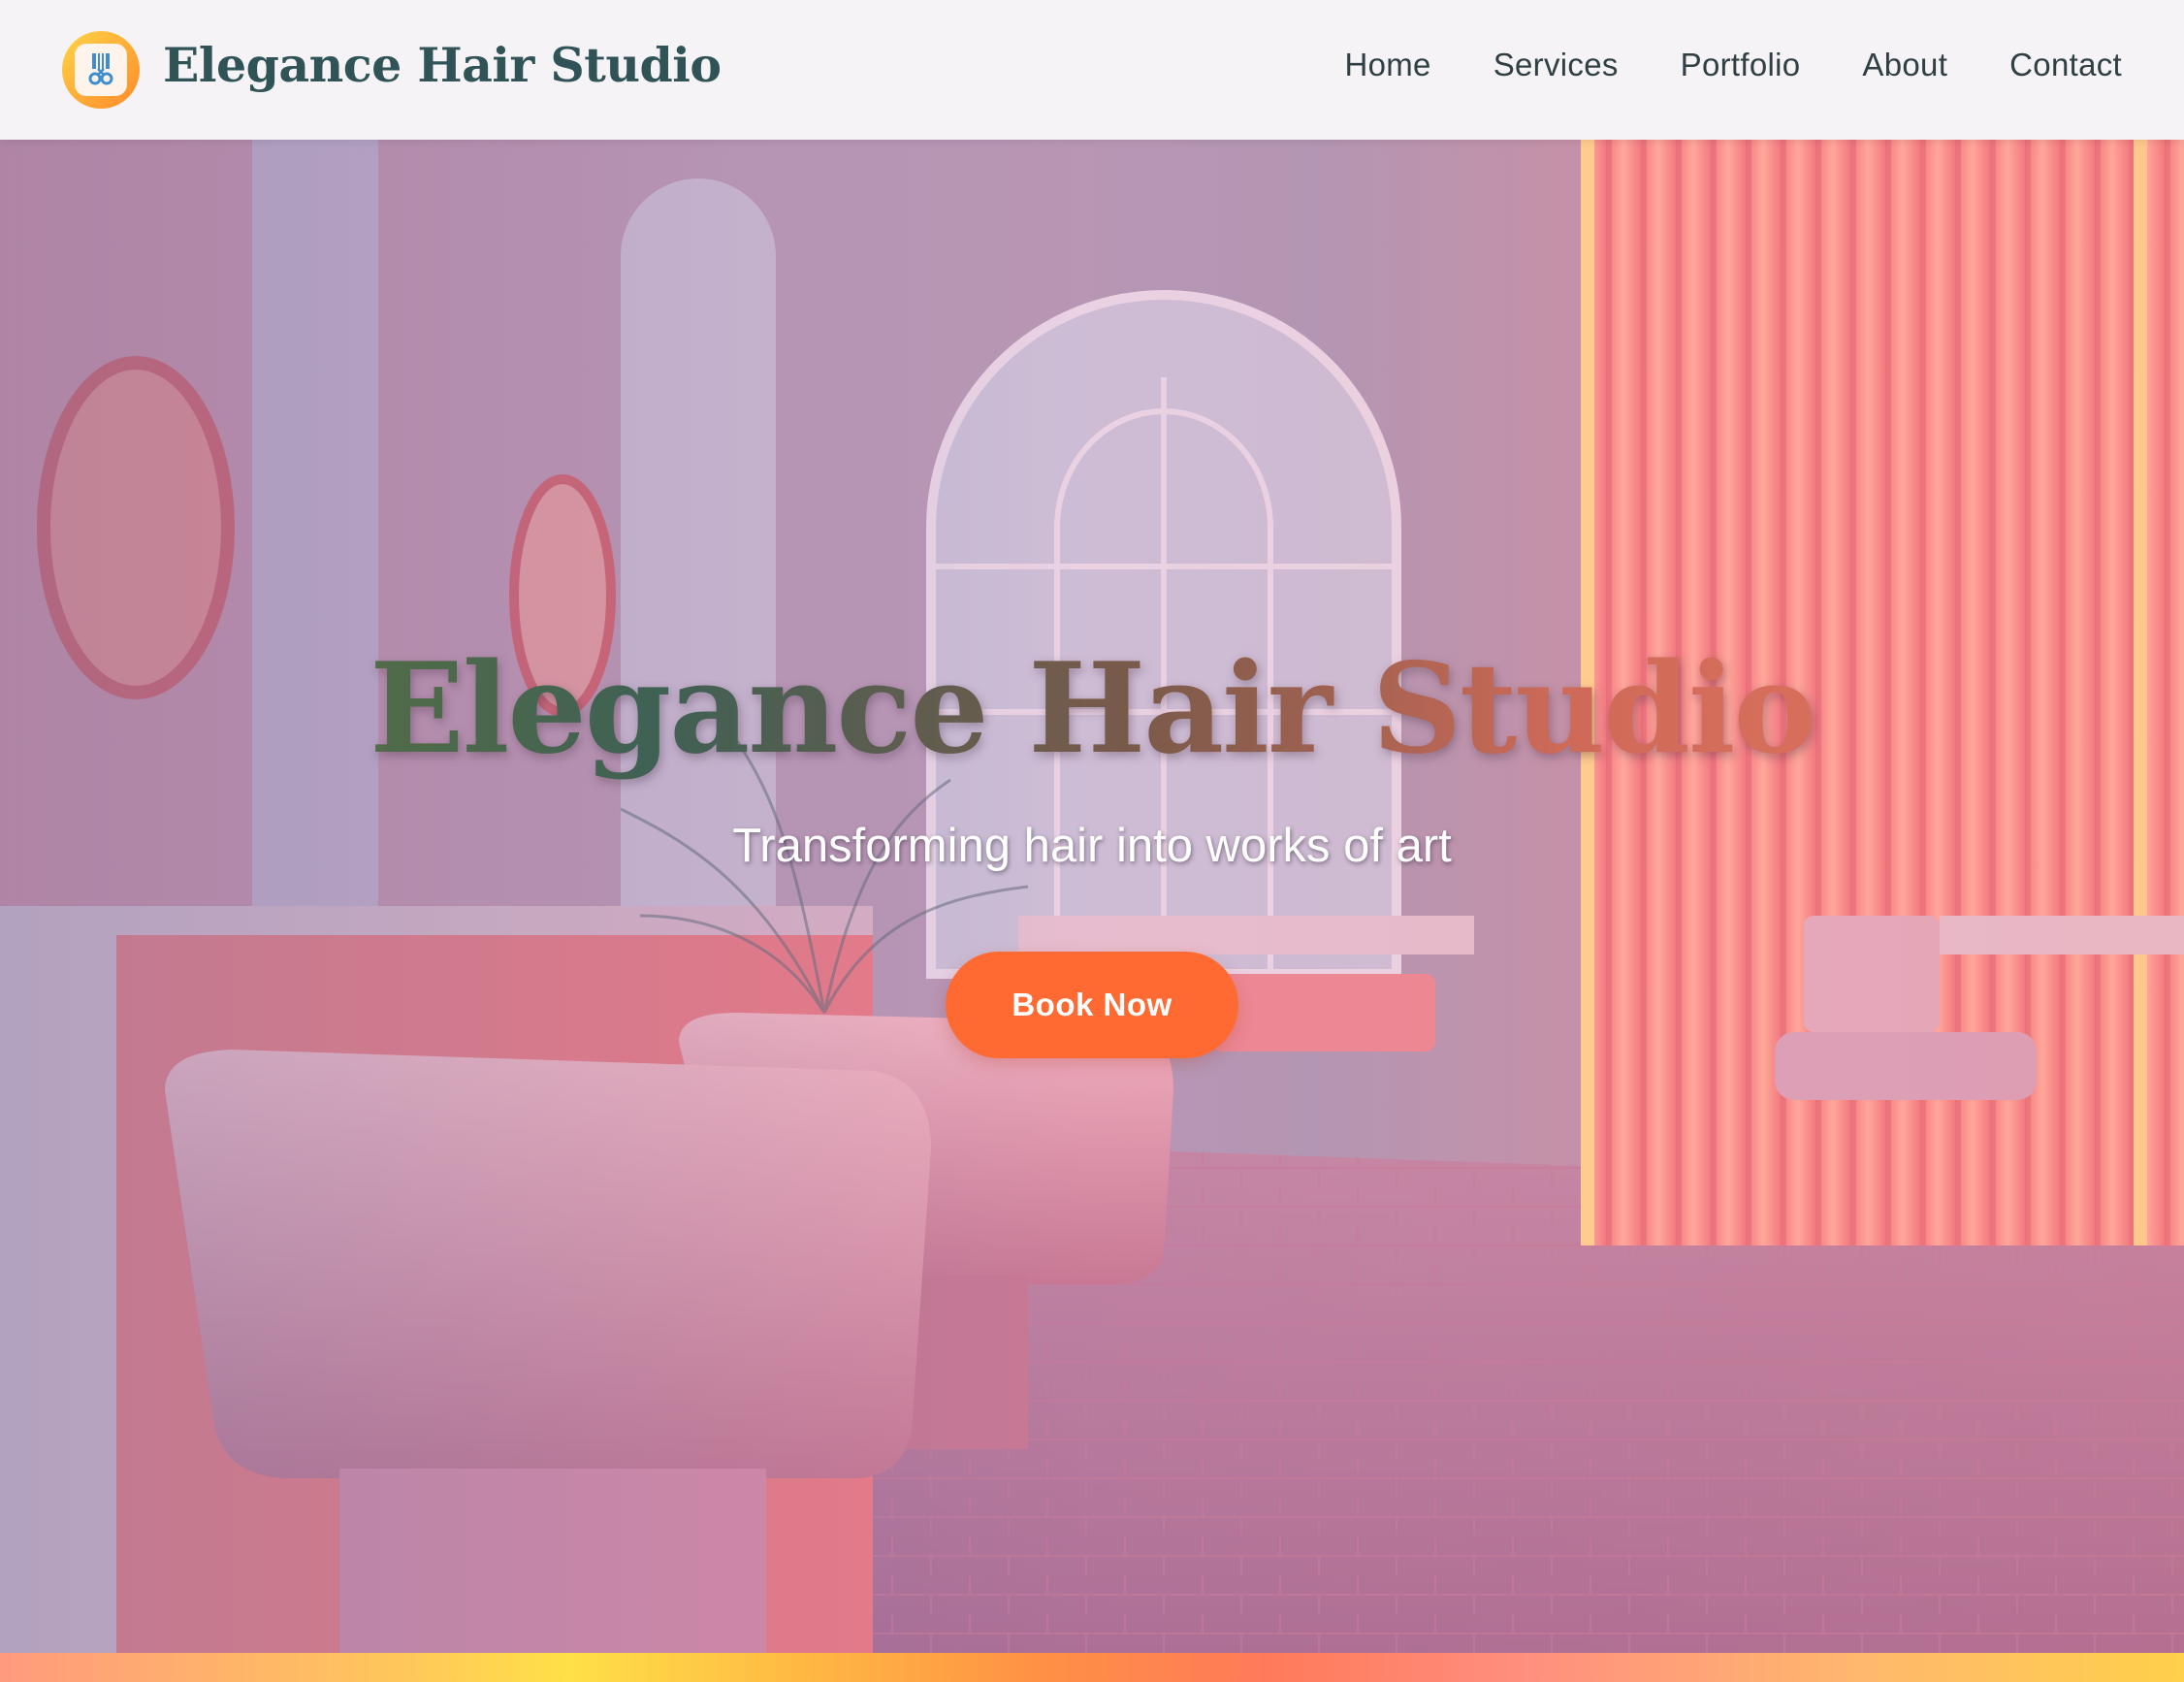 This screenshot has height=1682, width=2184. Describe the element at coordinates (1387, 65) in the screenshot. I see `nav-home: Home` at that location.